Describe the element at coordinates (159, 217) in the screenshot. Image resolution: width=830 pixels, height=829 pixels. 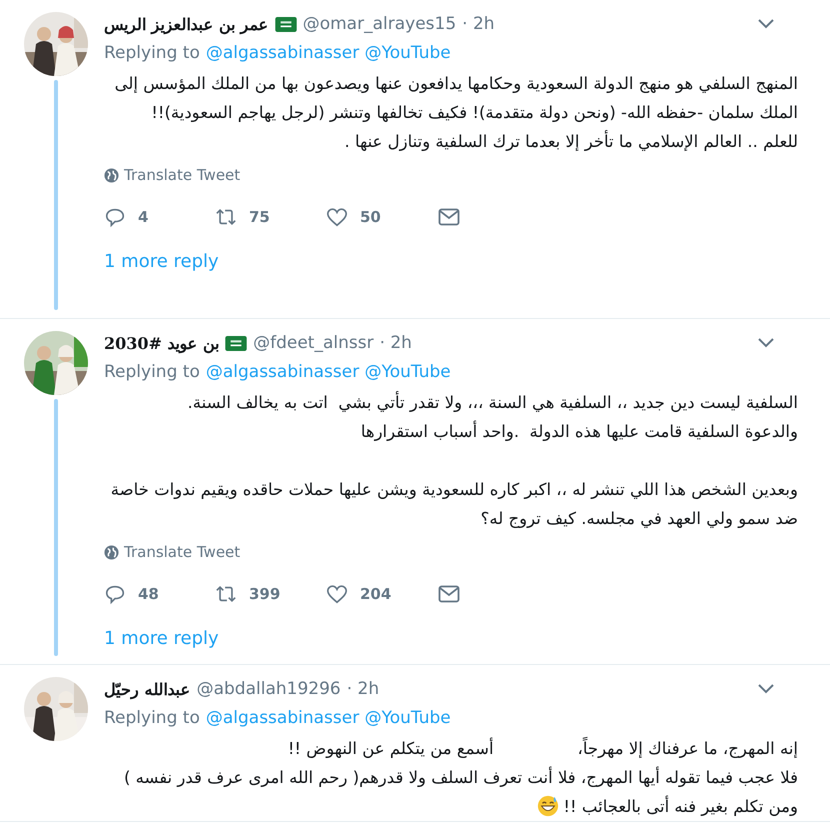
I see `reply-button: 4` at that location.